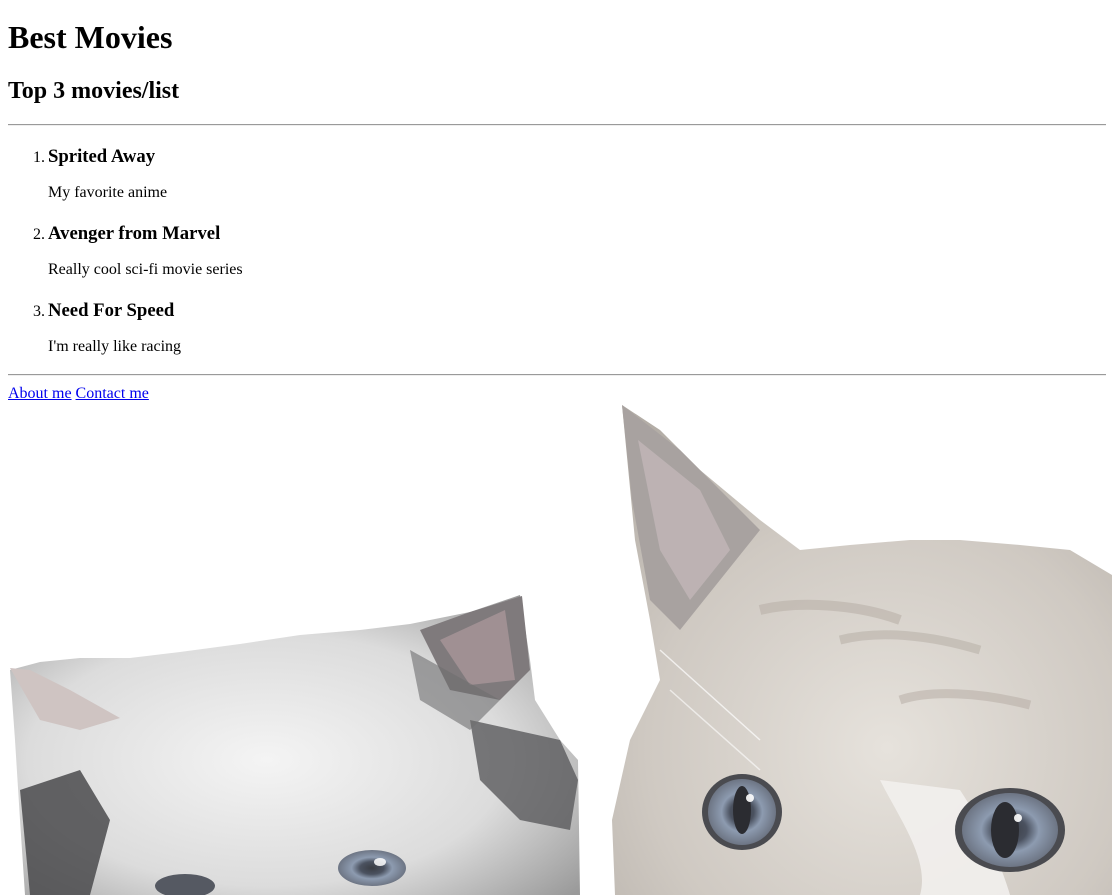  I want to click on movie-title: Sprited Away, so click(102, 156).